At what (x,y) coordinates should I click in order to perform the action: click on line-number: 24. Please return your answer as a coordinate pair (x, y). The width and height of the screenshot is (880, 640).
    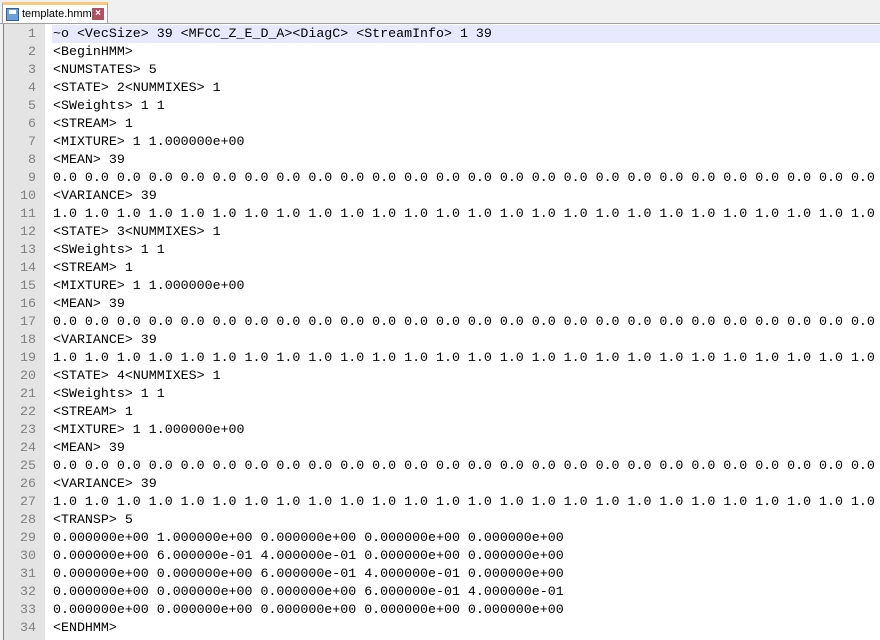
    Looking at the image, I should click on (28, 447).